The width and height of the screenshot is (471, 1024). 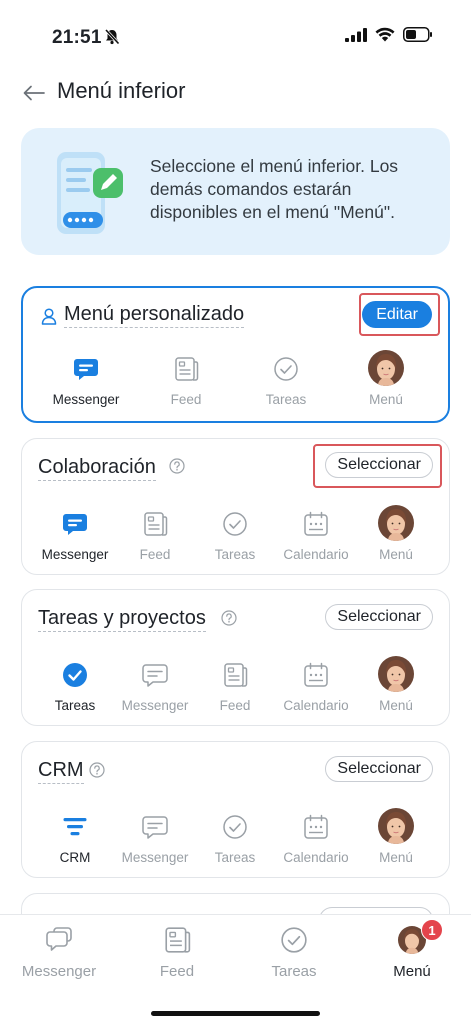 What do you see at coordinates (34, 93) in the screenshot?
I see `back-arrow-icon` at bounding box center [34, 93].